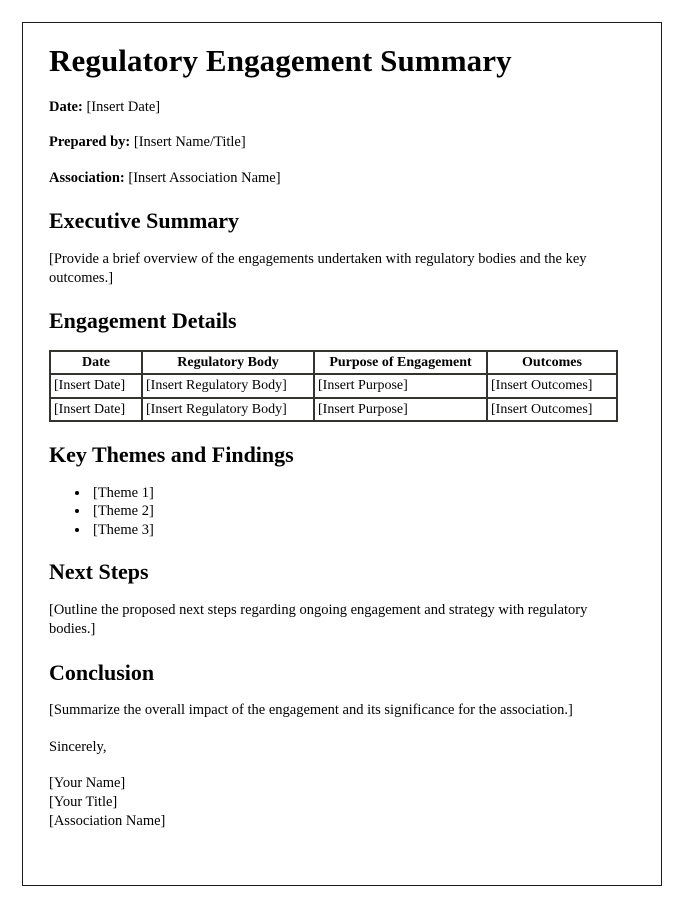  Describe the element at coordinates (280, 60) in the screenshot. I see `page-title: Regulatory Engagement Summary` at that location.